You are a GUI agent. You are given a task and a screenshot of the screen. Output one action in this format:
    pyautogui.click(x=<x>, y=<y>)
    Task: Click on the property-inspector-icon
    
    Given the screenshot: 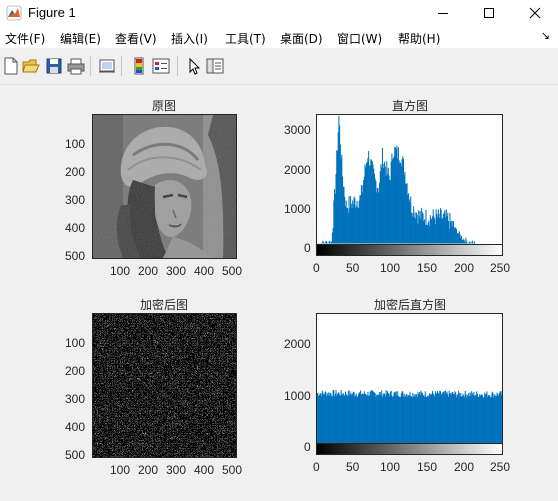 What is the action you would take?
    pyautogui.click(x=215, y=66)
    